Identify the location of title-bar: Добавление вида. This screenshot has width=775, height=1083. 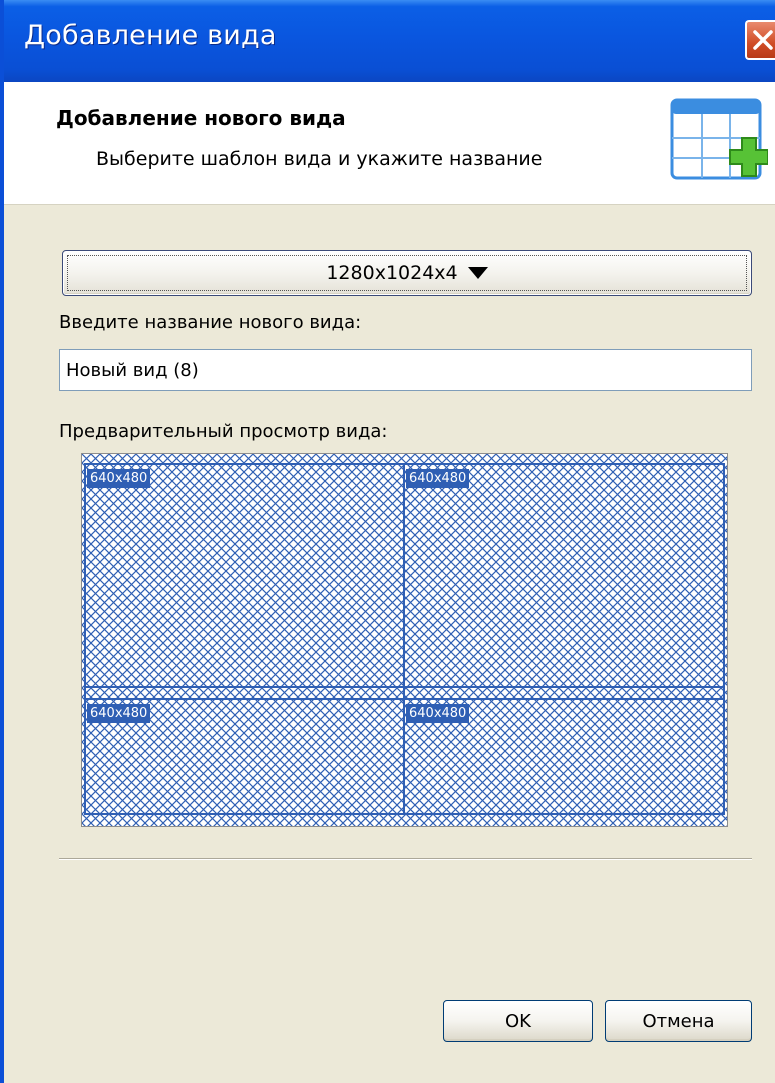
(389, 41).